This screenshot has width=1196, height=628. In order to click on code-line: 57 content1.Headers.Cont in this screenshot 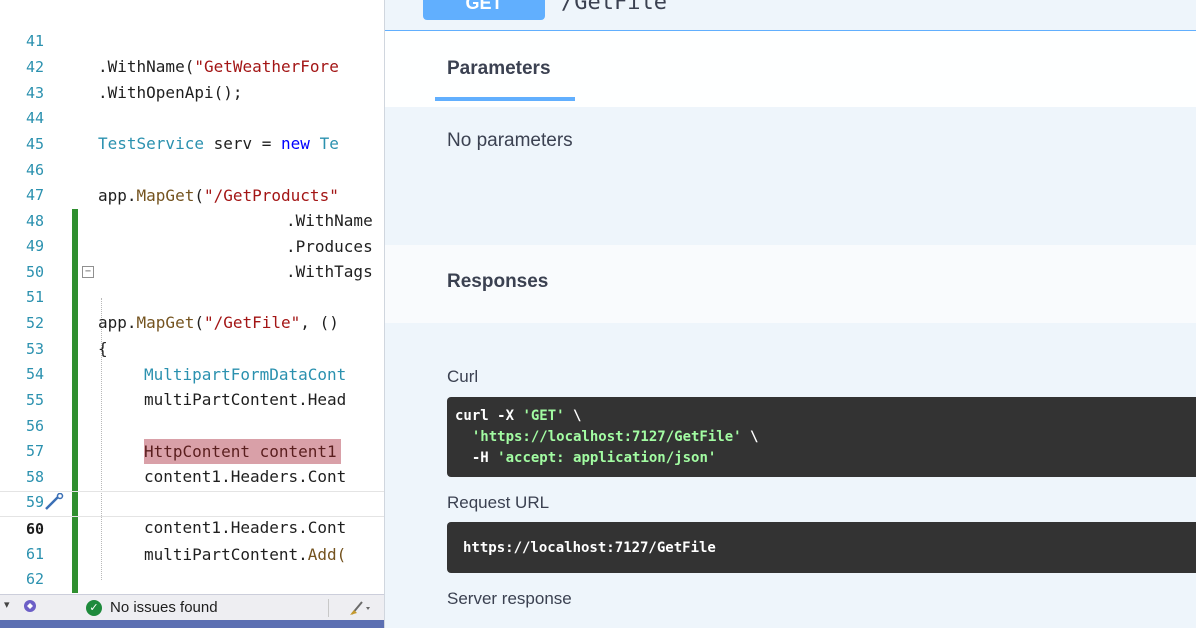, I will do `click(192, 450)`.